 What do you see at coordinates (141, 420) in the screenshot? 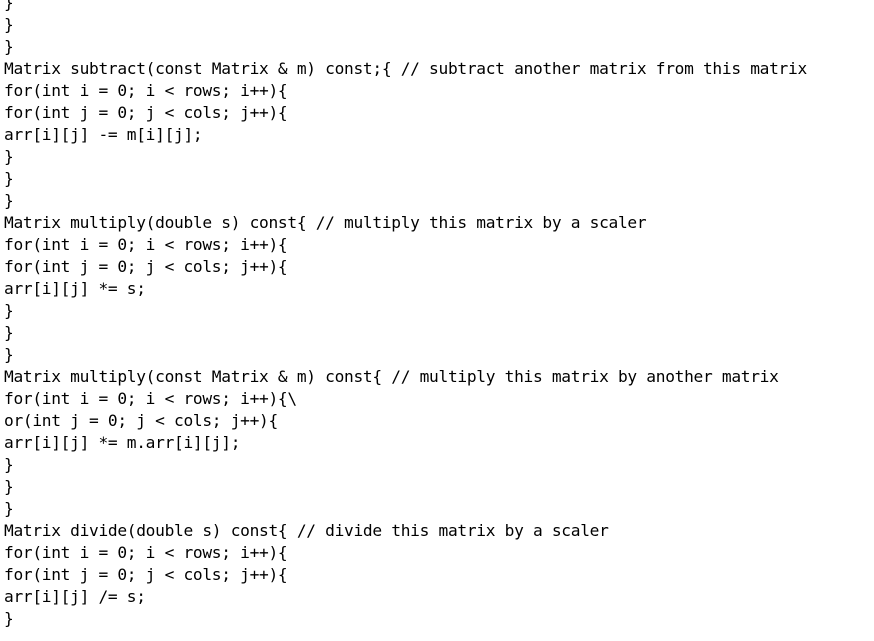
I see `code-line: or(int j = 0; j < cols; j++){` at bounding box center [141, 420].